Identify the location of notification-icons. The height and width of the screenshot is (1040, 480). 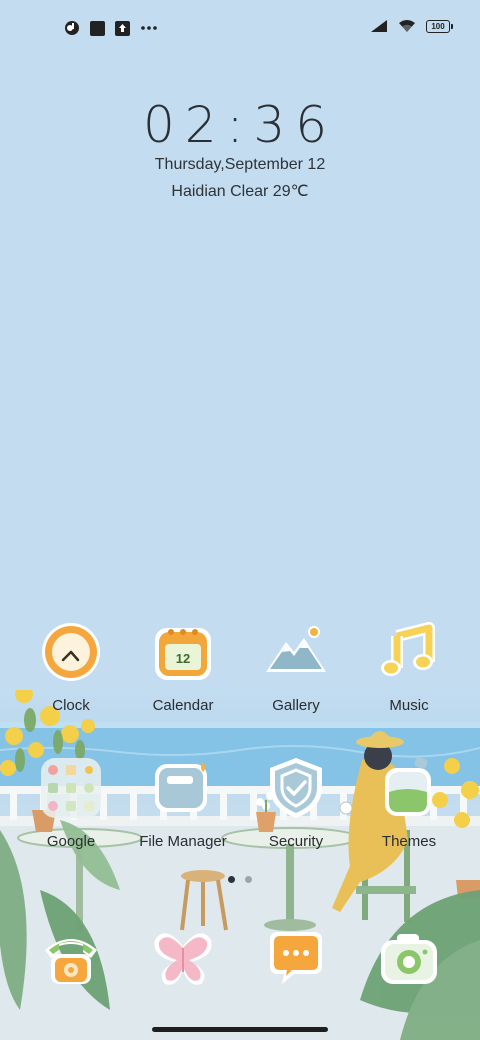
(111, 28).